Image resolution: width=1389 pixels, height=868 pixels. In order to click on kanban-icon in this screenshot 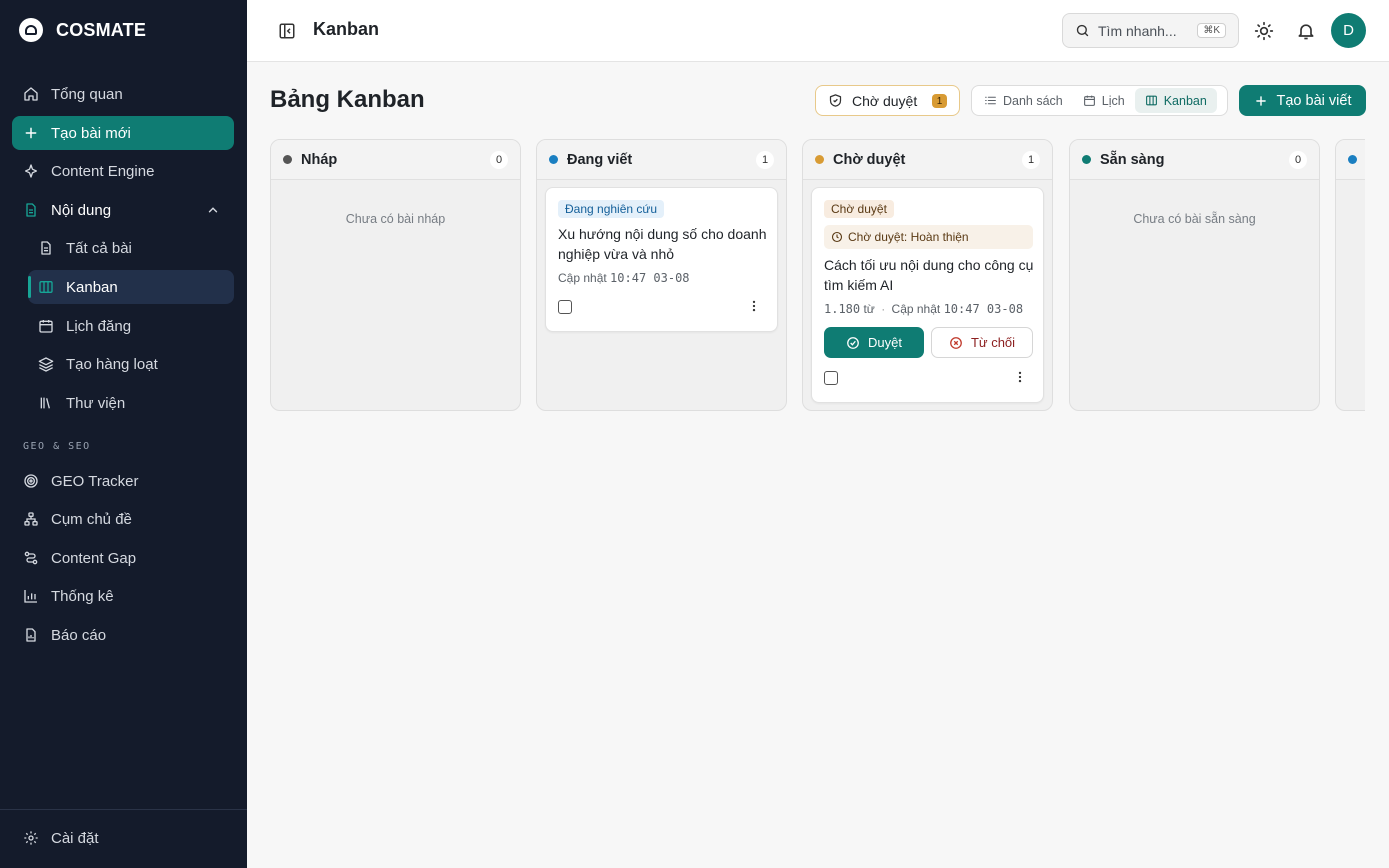, I will do `click(1151, 100)`.